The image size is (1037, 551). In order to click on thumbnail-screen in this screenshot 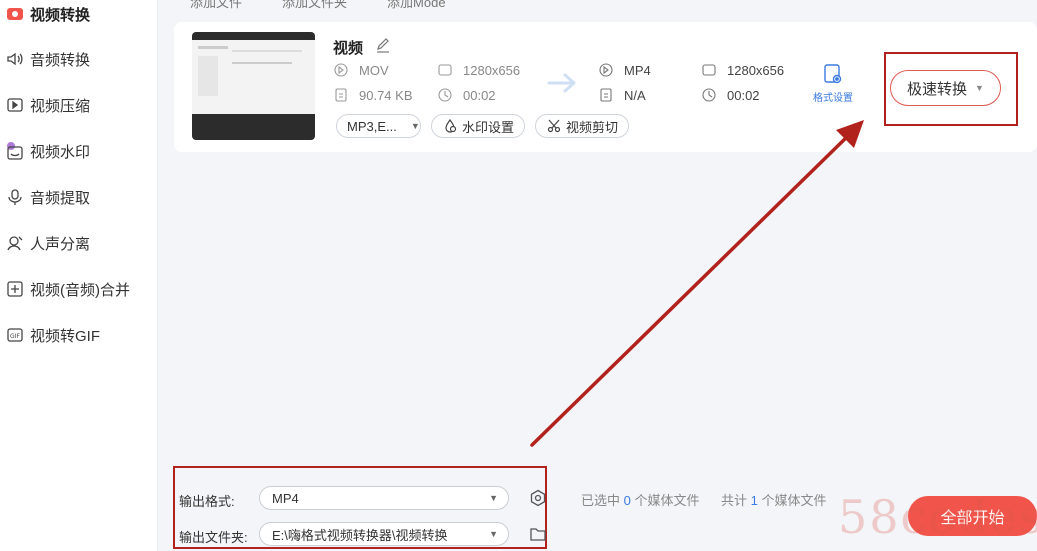, I will do `click(253, 77)`.